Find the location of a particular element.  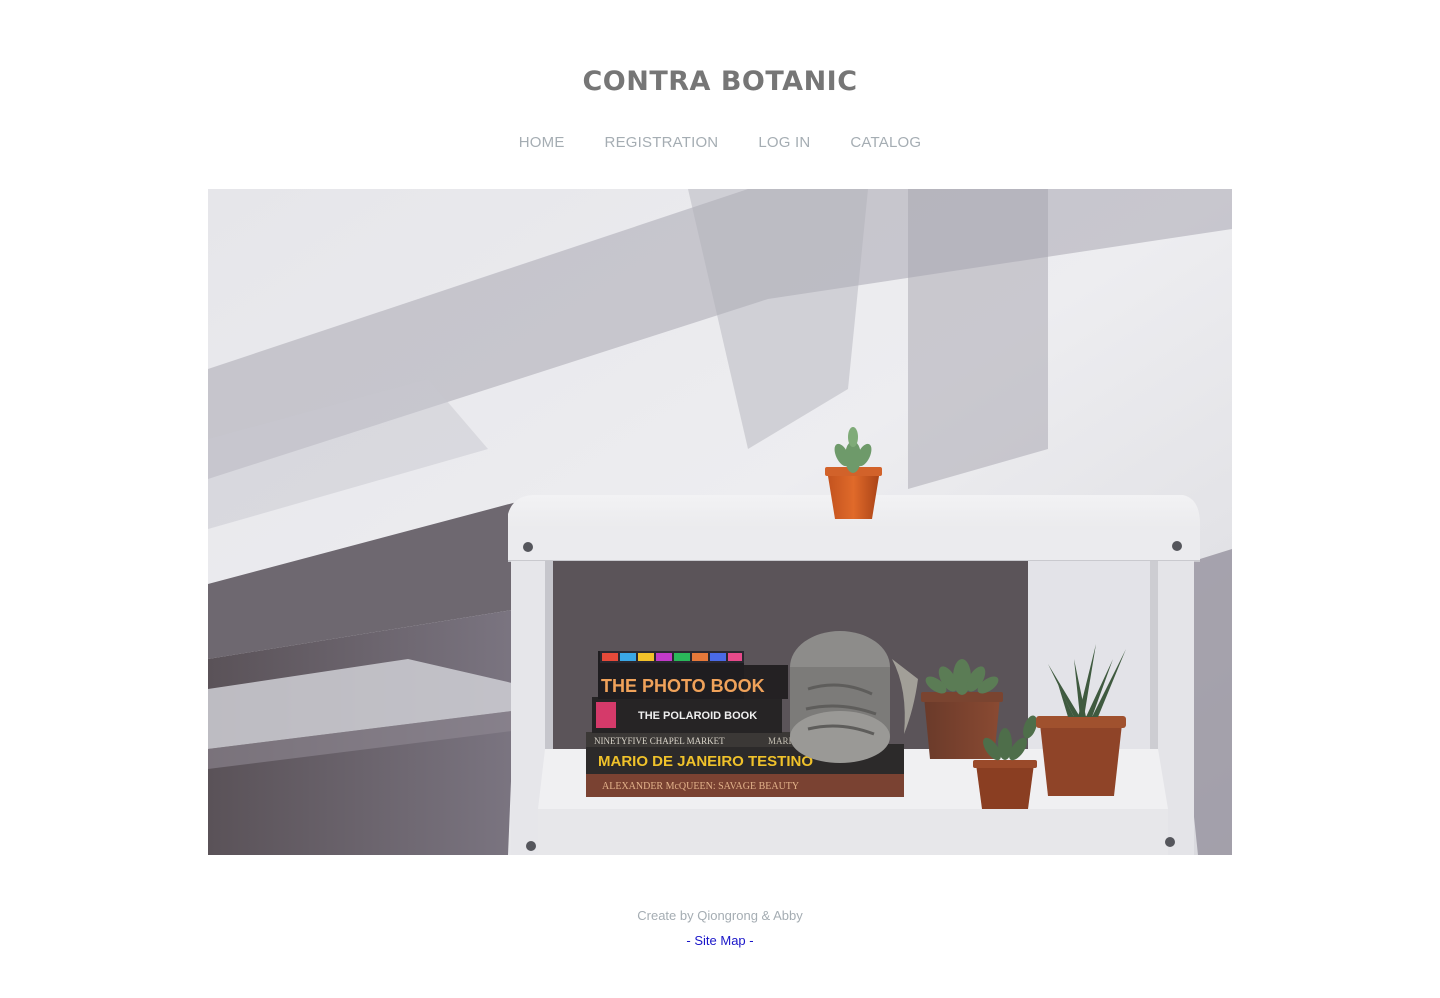

footer-sitemap: - Site Map - is located at coordinates (720, 940).